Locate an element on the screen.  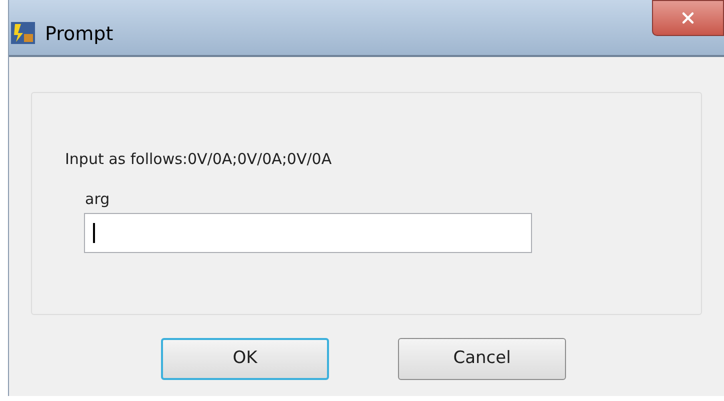
prompt-message: Input as follows:0V/0A;0V/0A;0V/0A is located at coordinates (199, 159).